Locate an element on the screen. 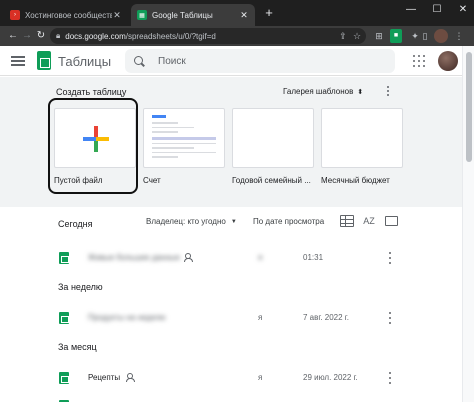  search-icon is located at coordinates (139, 61).